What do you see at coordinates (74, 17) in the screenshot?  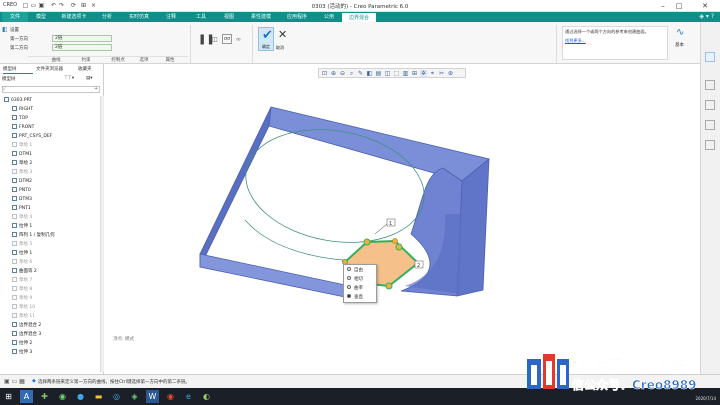 I see `menu-new-tab: 新建选项卡` at bounding box center [74, 17].